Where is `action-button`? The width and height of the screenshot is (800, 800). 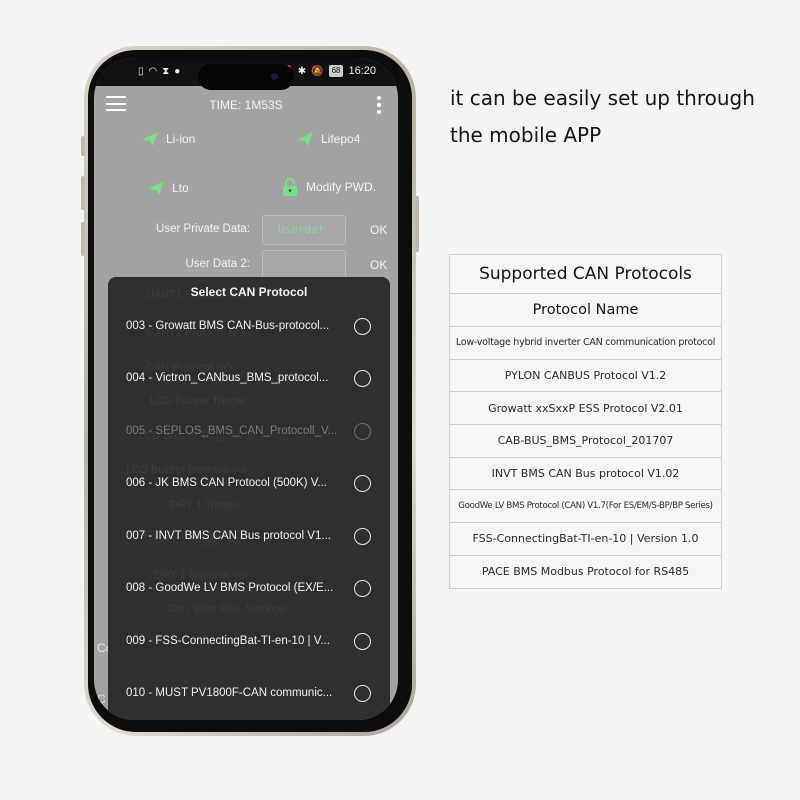
action-button is located at coordinates (83, 146).